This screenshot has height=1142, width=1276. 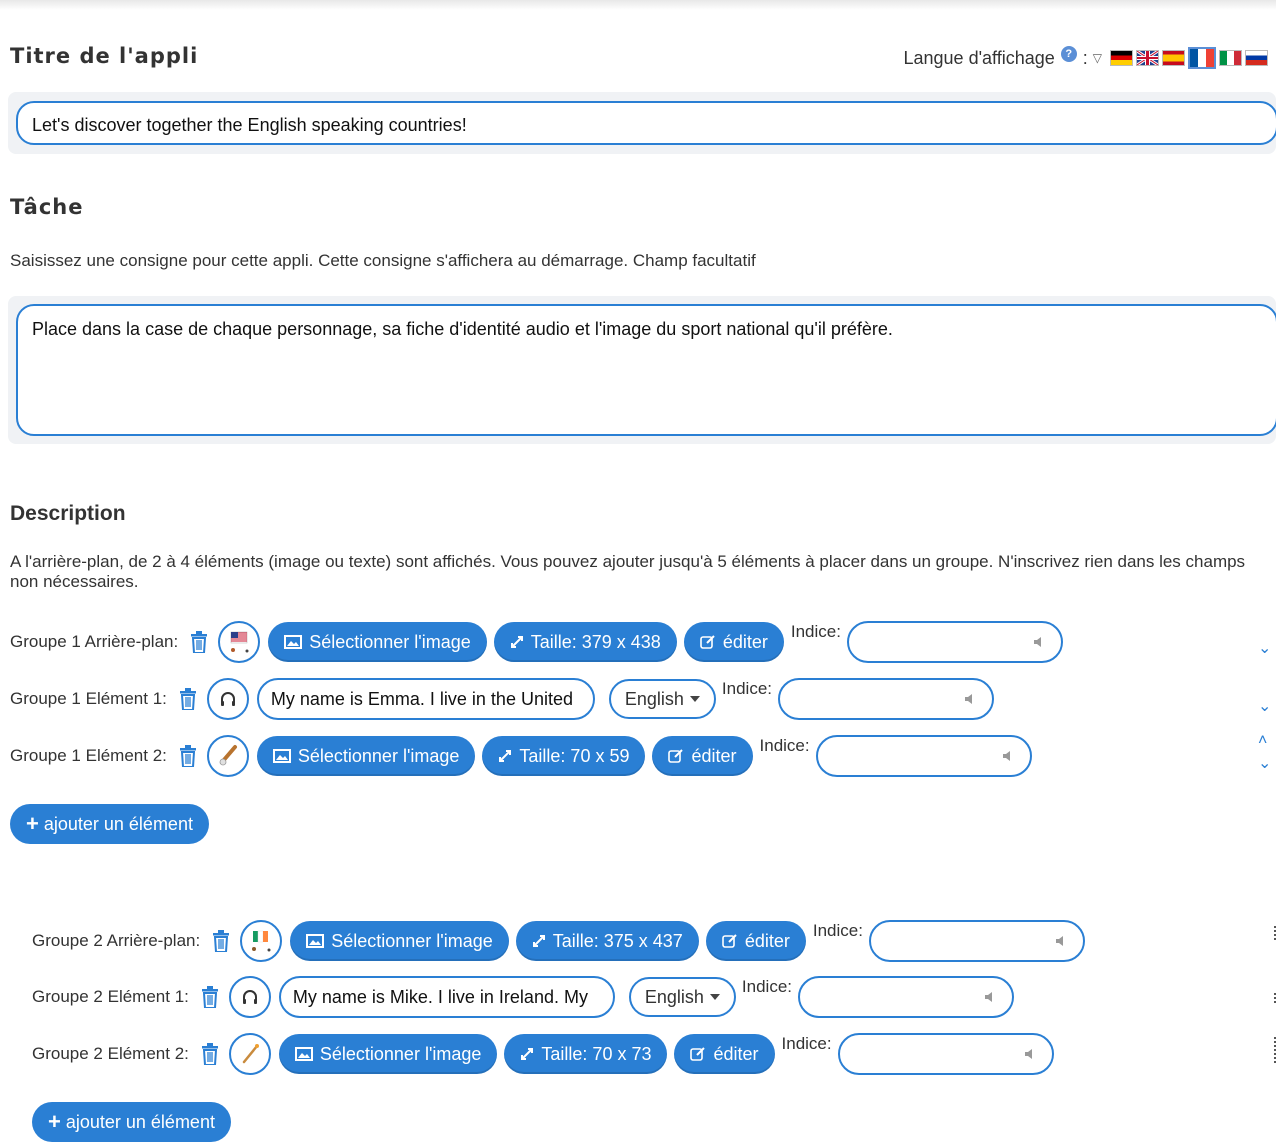 I want to click on us-flag-thumbnail-icon, so click(x=239, y=642).